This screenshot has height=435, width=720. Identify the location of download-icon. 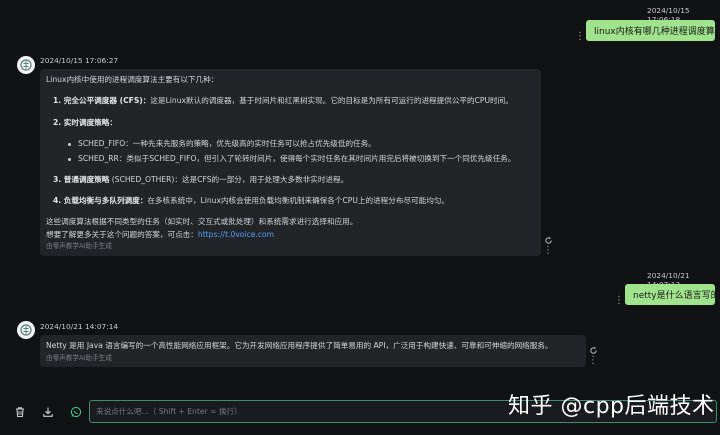
(48, 412).